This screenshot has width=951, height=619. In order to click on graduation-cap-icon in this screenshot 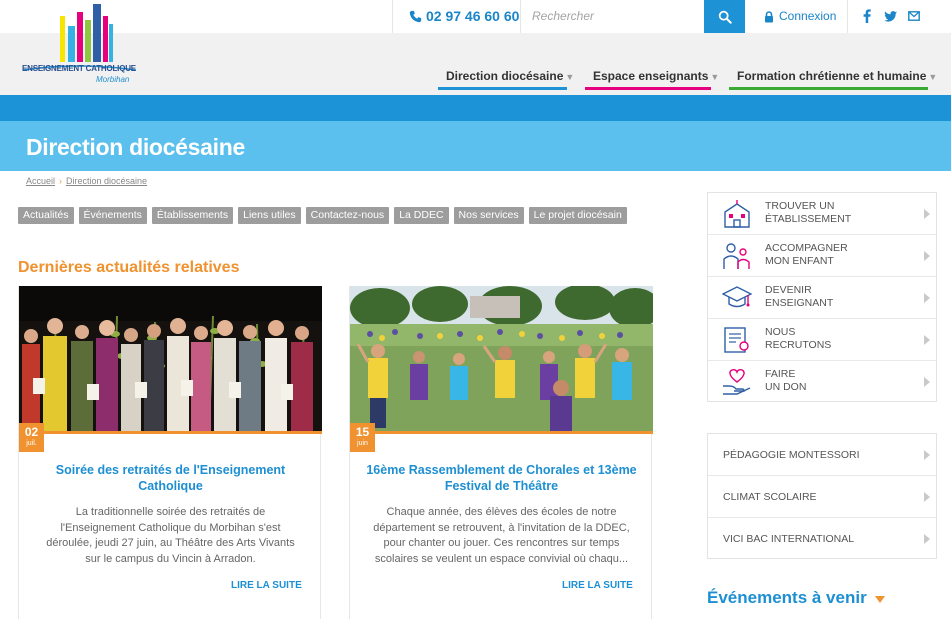, I will do `click(737, 297)`.